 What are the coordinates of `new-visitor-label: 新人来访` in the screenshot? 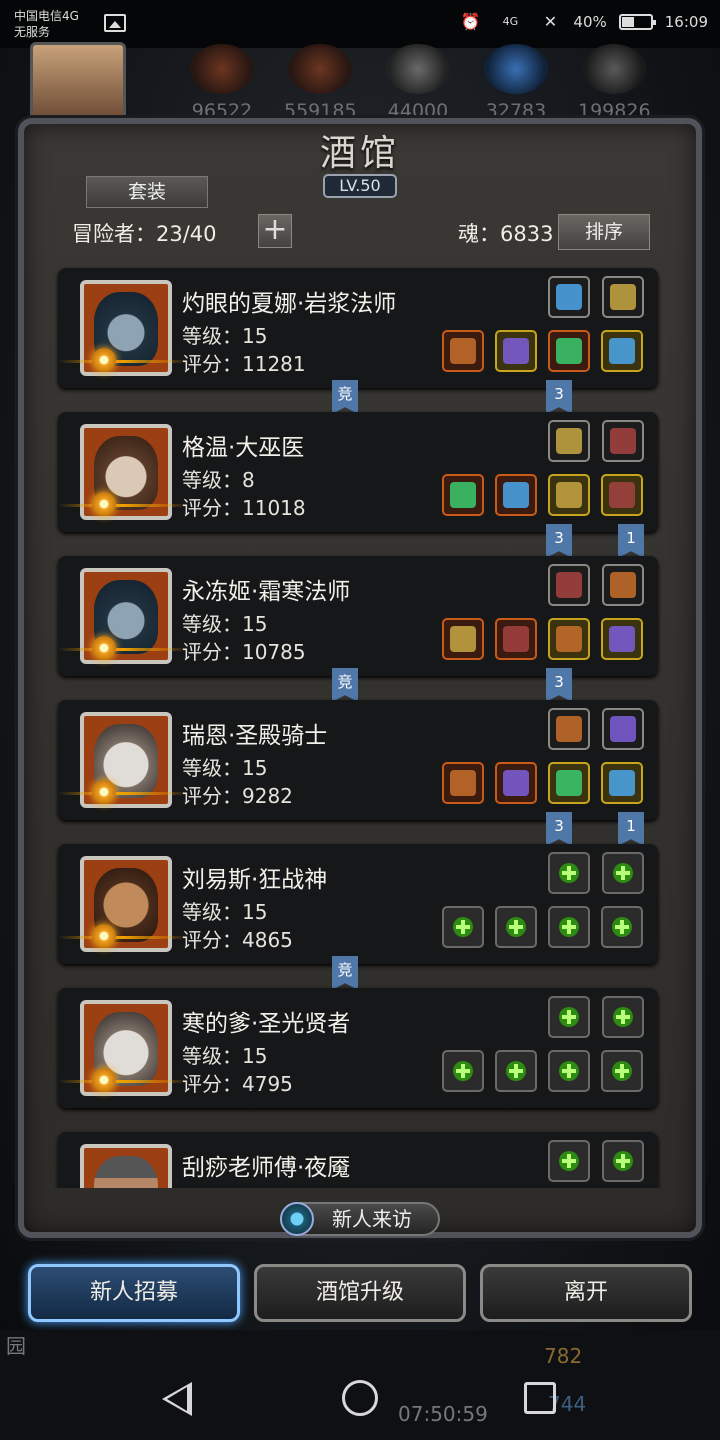 It's located at (372, 1219).